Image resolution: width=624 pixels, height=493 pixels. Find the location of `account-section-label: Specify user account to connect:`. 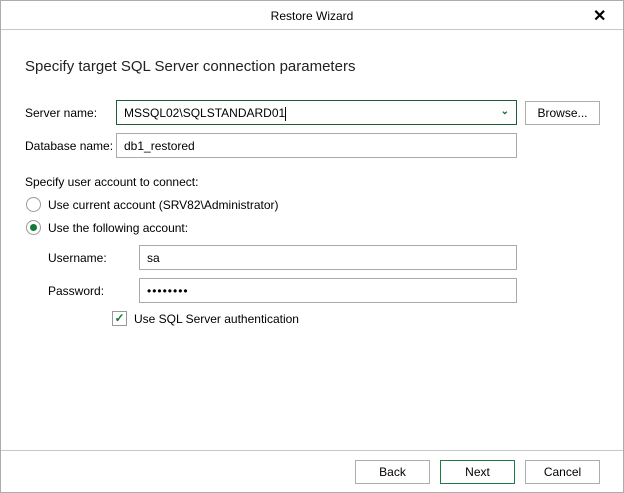

account-section-label: Specify user account to connect: is located at coordinates (112, 182).